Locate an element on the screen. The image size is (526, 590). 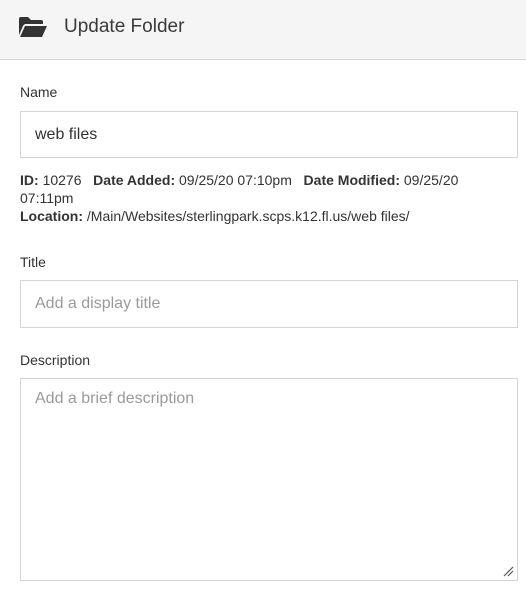
date-added-value: 09/25/20 07:10pm is located at coordinates (235, 180).